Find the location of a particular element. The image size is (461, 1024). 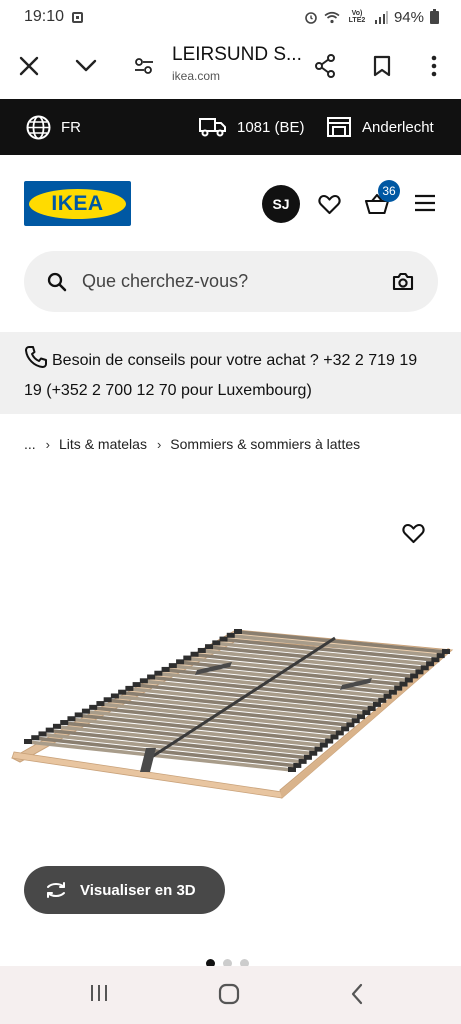

share-icon is located at coordinates (325, 66).